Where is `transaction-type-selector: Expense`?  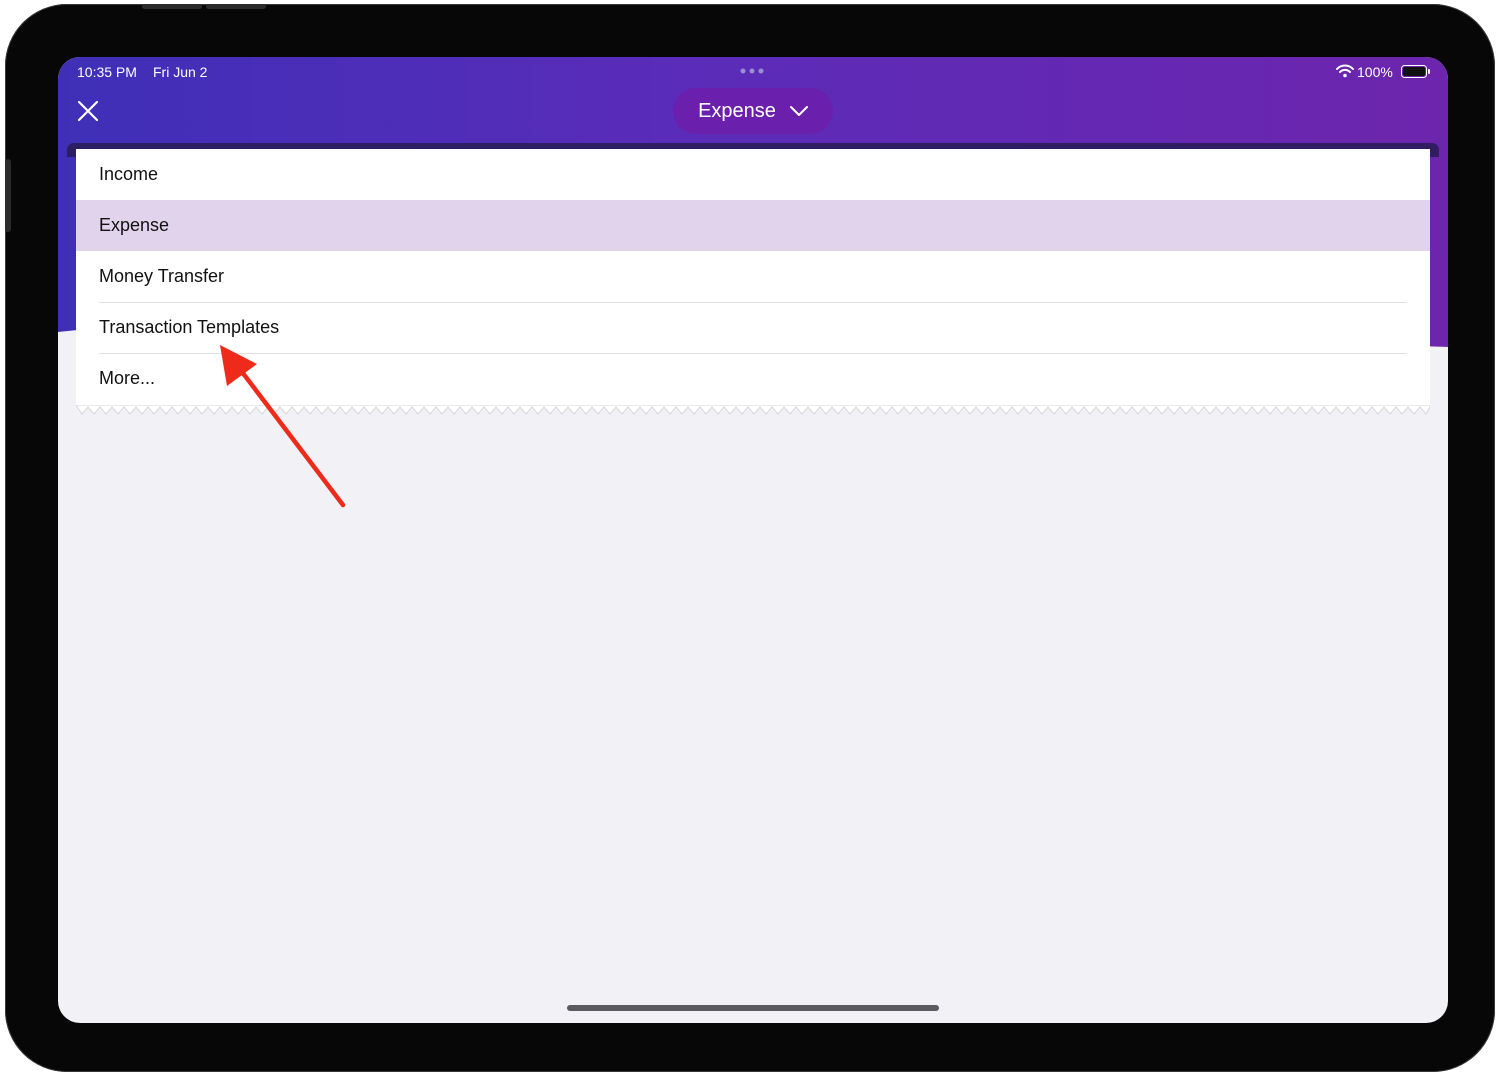
transaction-type-selector: Expense is located at coordinates (753, 111).